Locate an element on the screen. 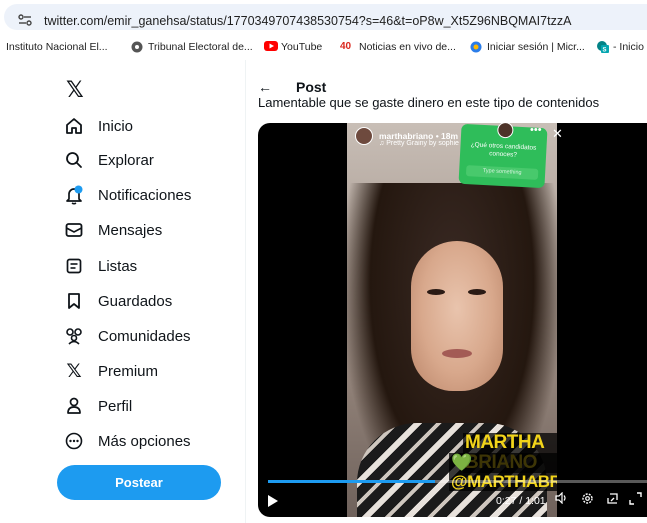  green-heart-icon: 💚 is located at coordinates (461, 462).